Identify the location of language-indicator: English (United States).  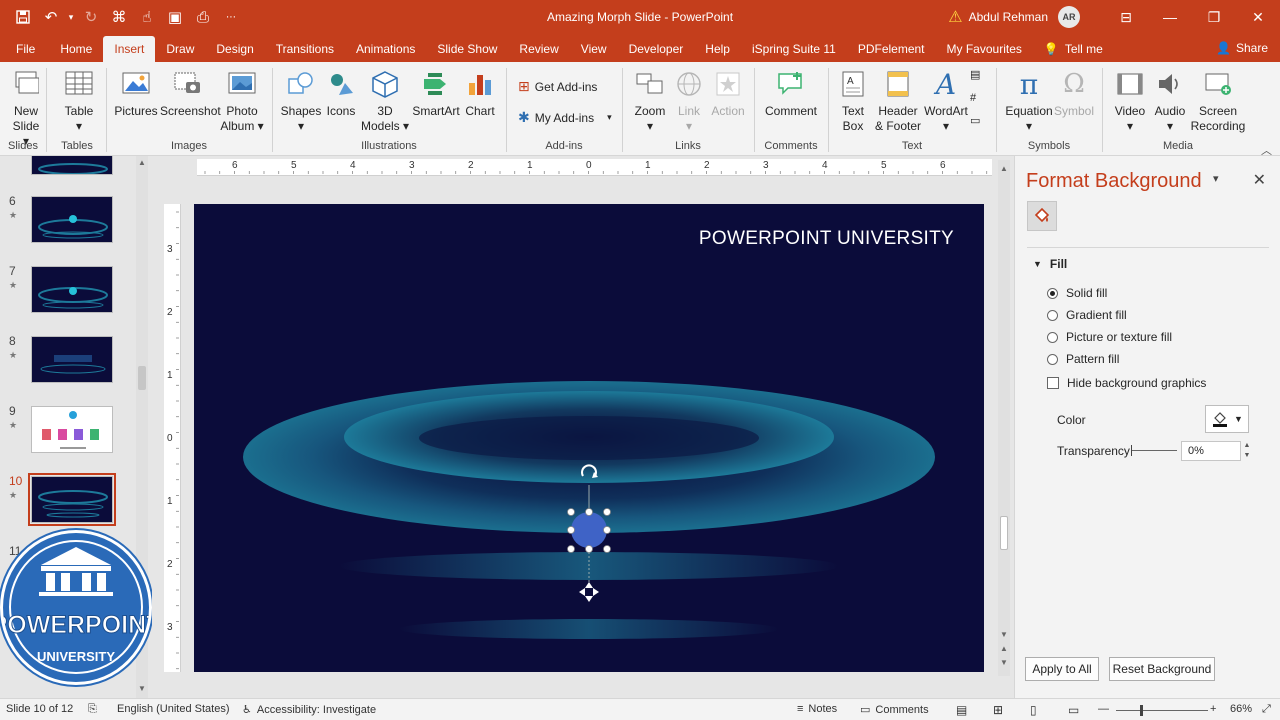
(173, 709).